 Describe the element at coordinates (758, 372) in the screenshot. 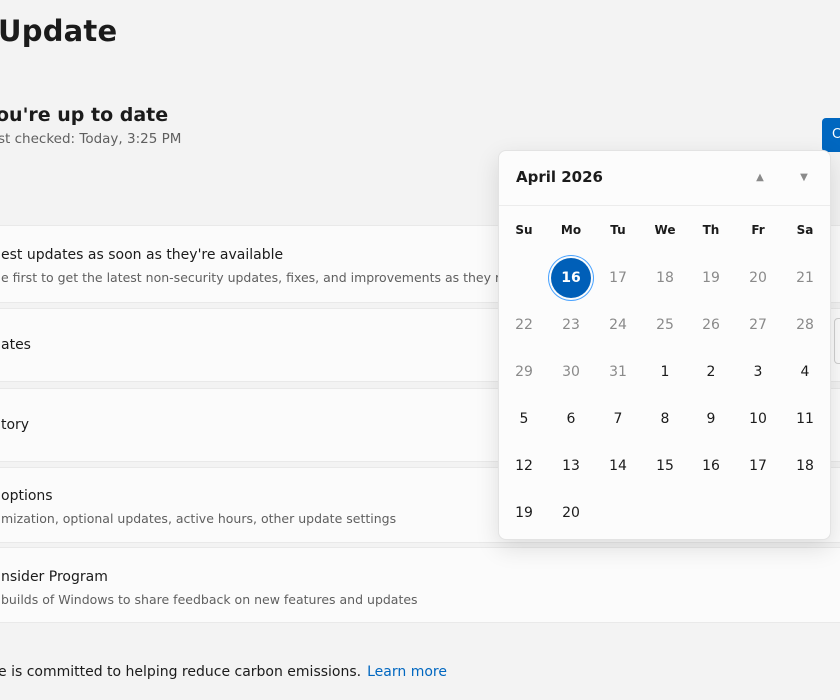

I see `calendar-day: 3` at that location.